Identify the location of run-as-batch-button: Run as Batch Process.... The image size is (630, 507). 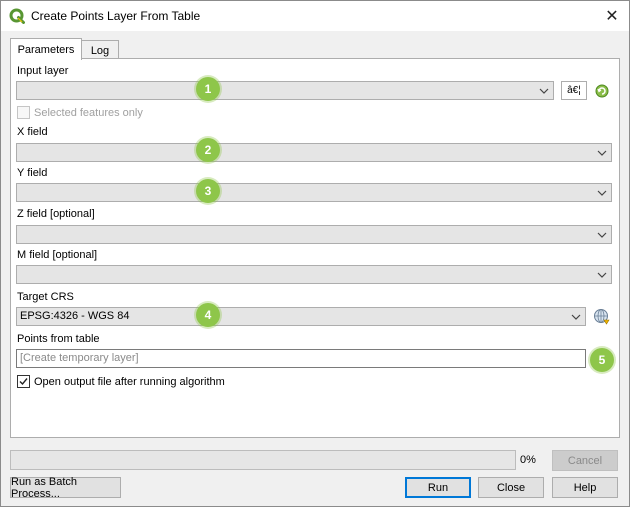
(65, 487).